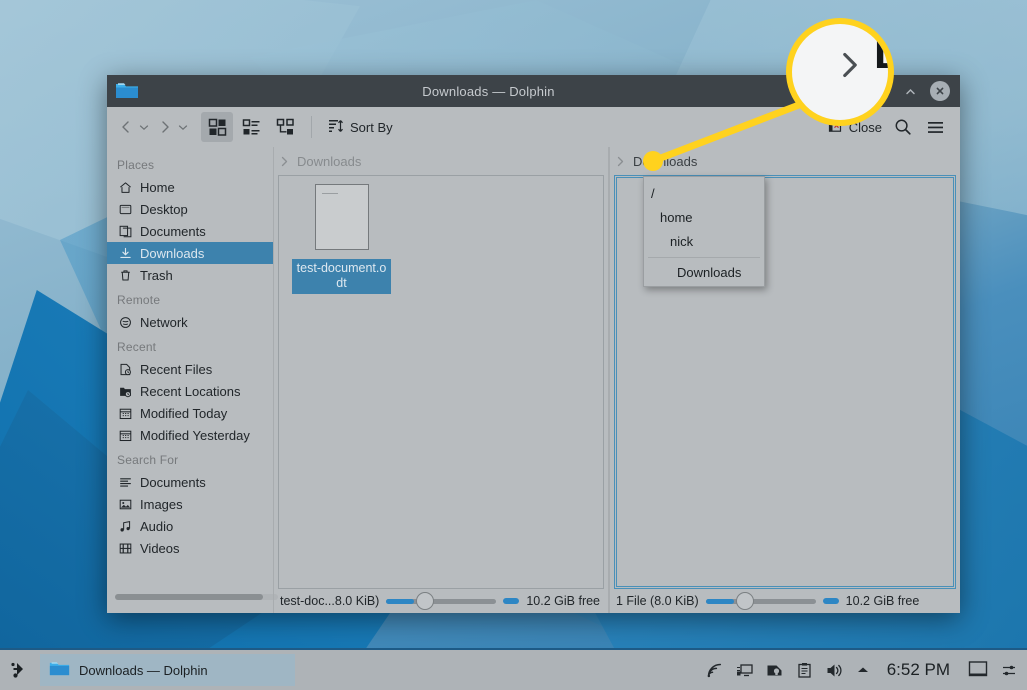 The height and width of the screenshot is (690, 1027). What do you see at coordinates (657, 601) in the screenshot?
I see `status-selection-right: 1 File (8.0 KiB)` at bounding box center [657, 601].